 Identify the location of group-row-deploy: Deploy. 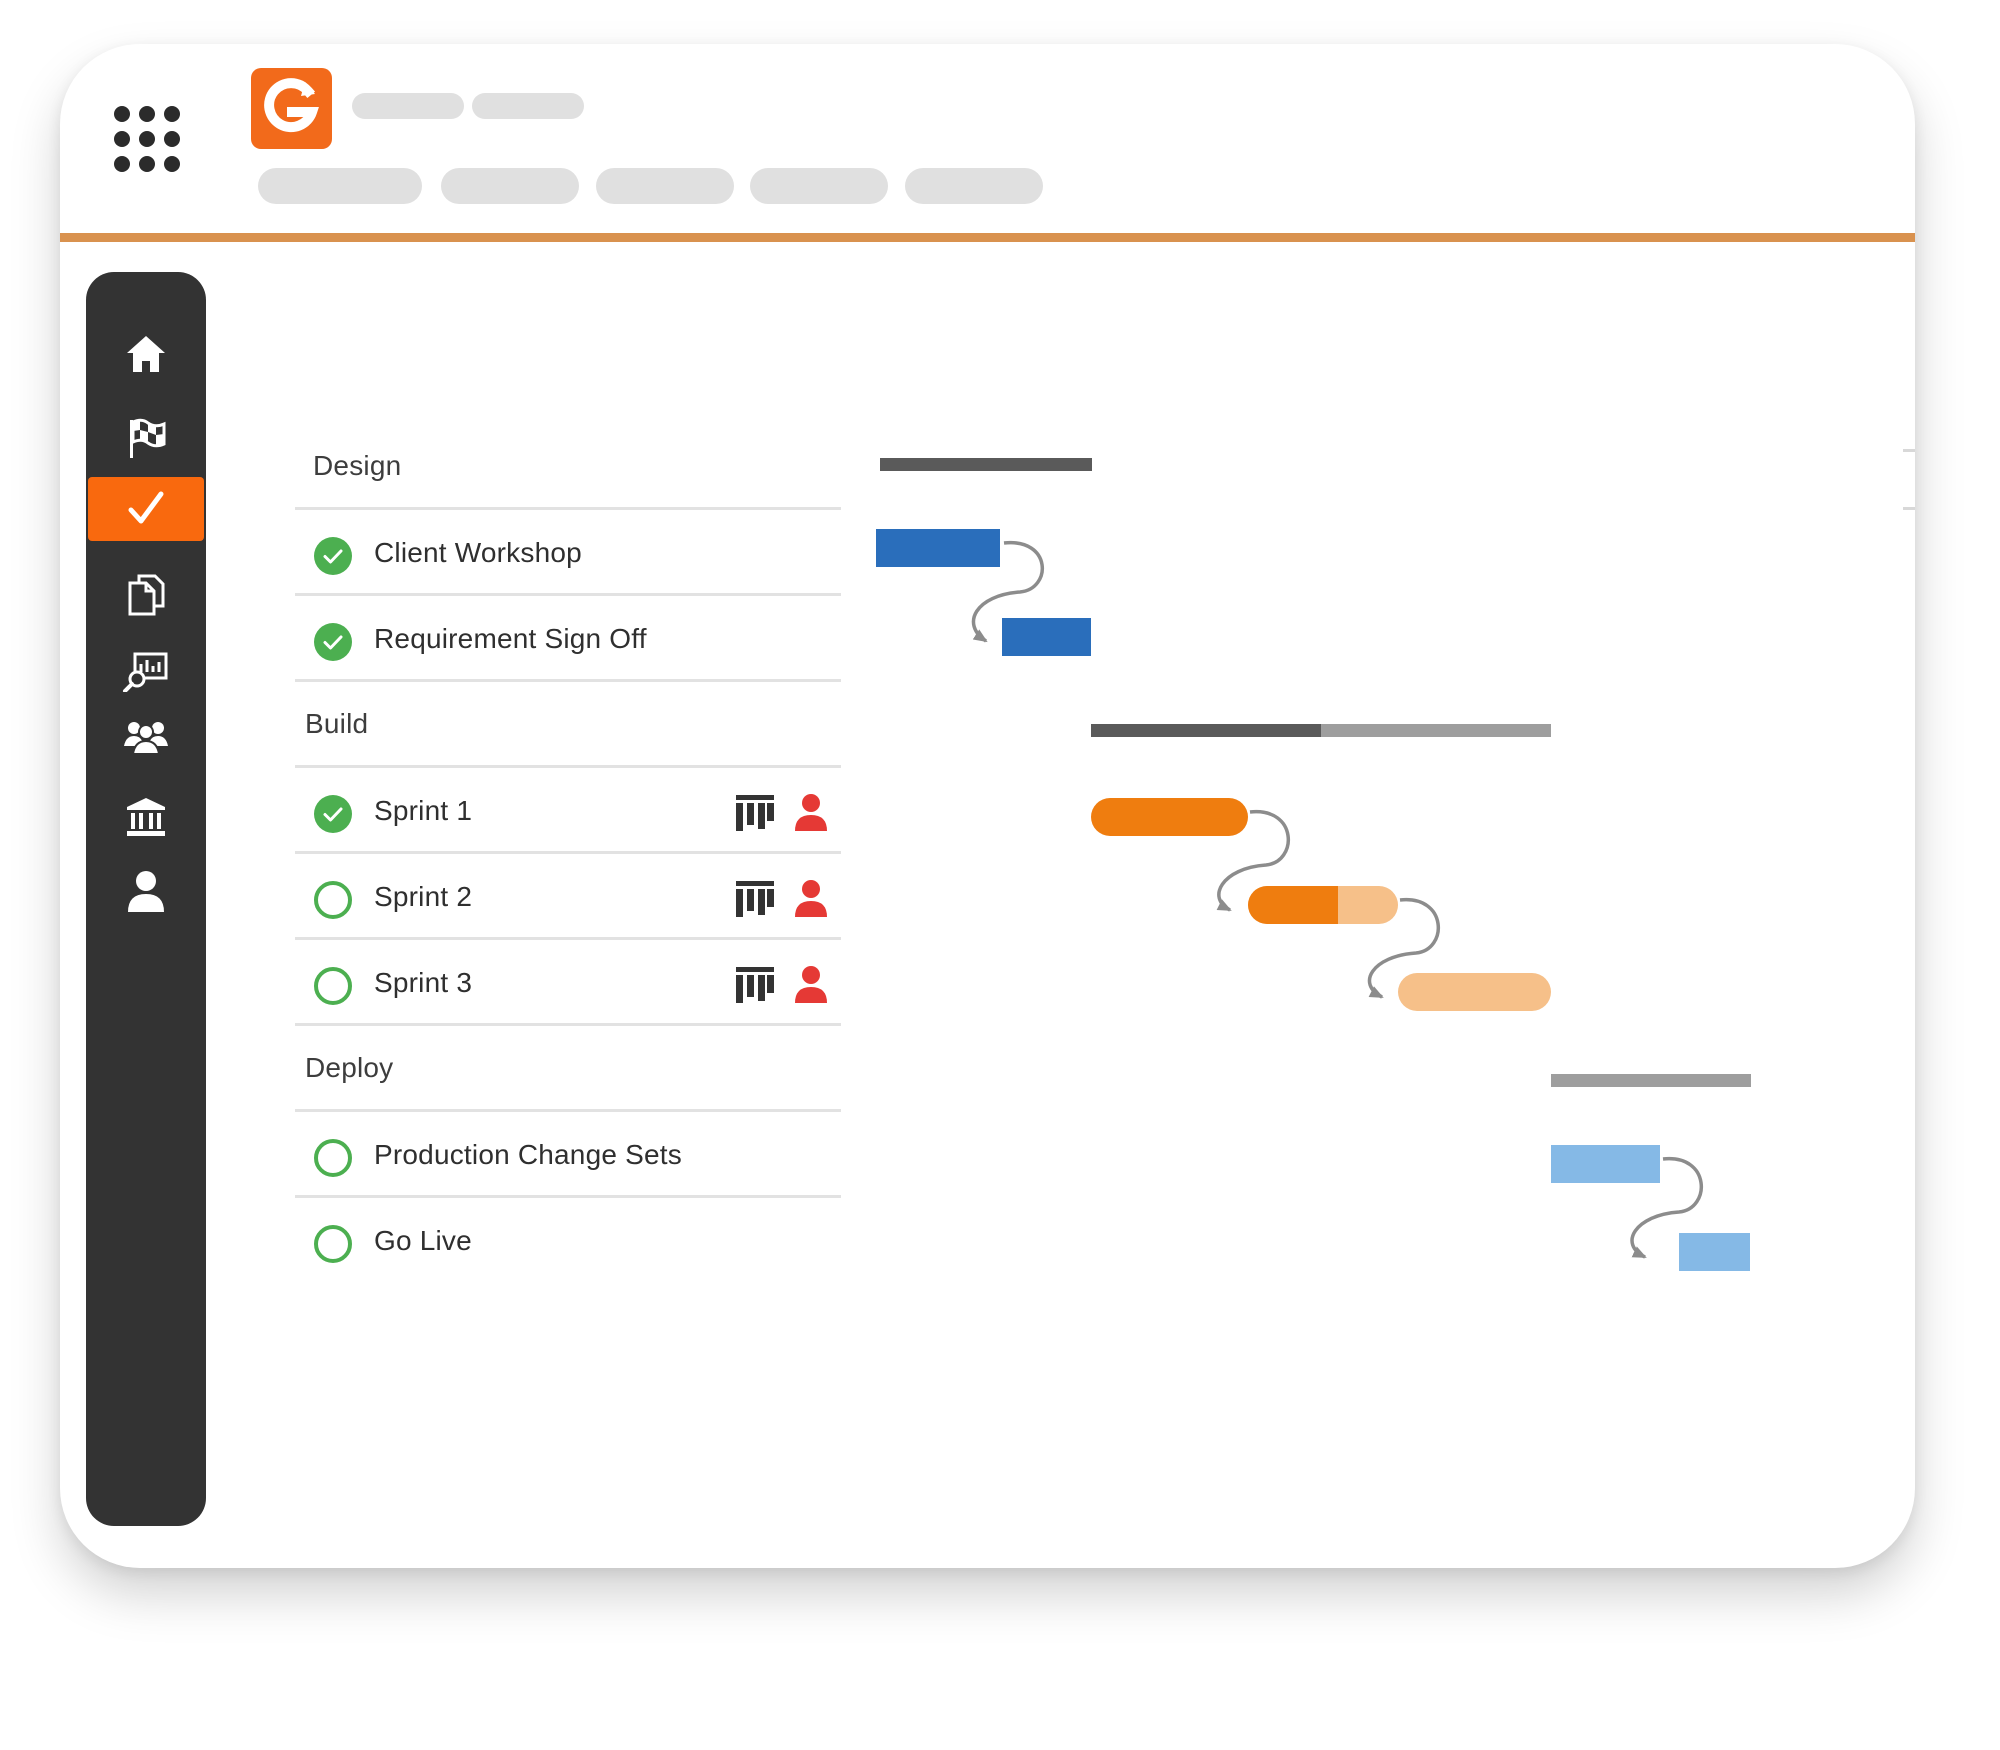
(568, 1069).